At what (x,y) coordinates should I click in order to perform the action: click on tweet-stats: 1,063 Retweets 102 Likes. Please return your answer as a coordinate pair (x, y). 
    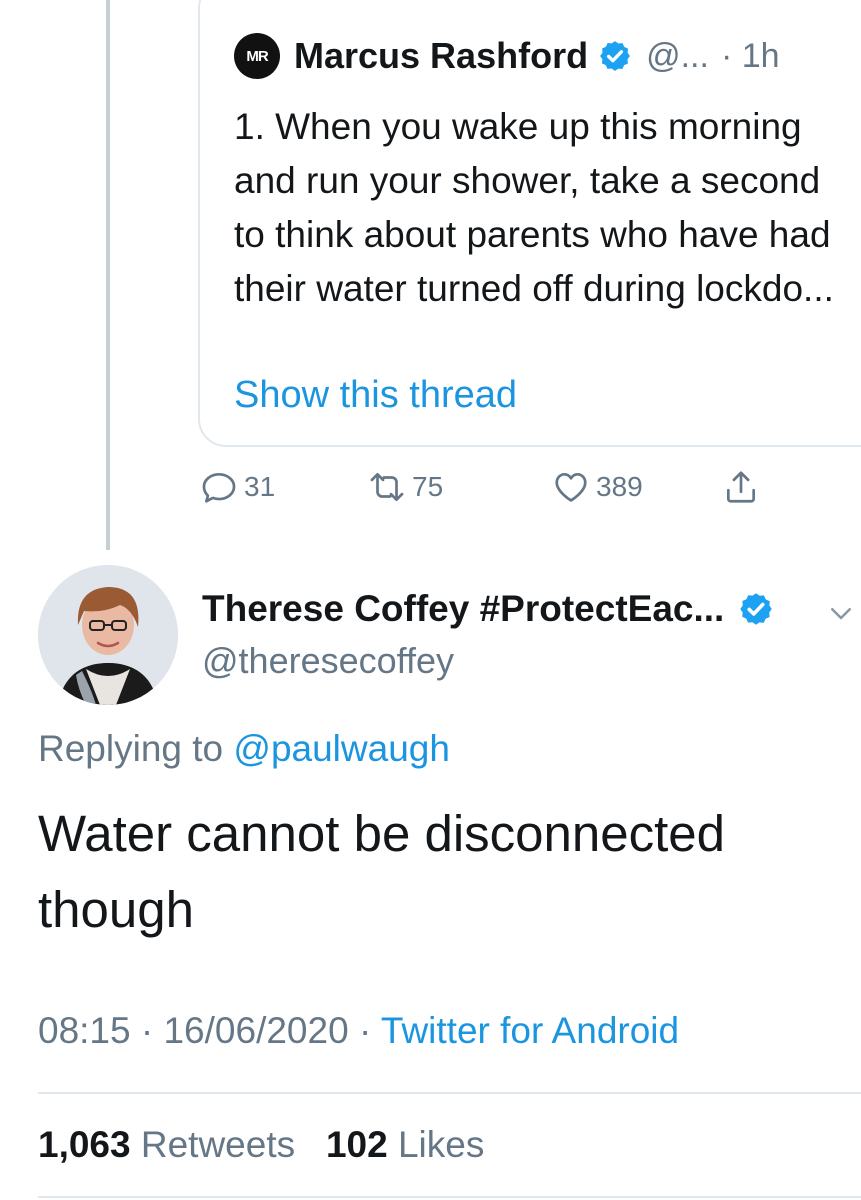
    Looking at the image, I should click on (261, 1145).